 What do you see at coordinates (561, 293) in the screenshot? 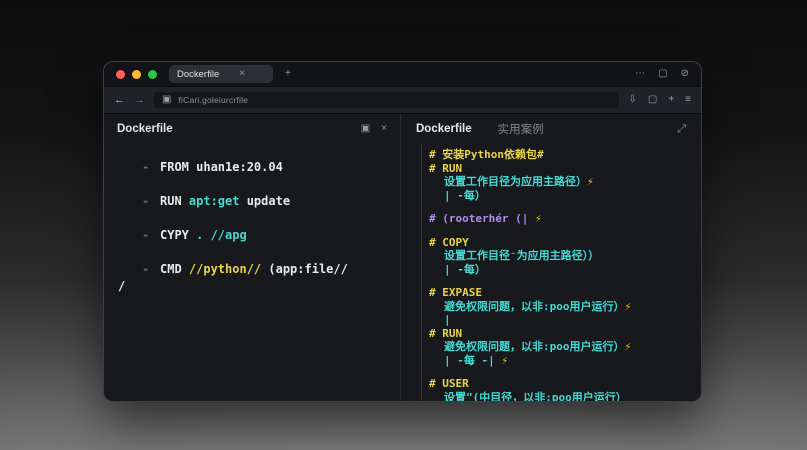
I see `code-line: # EXPASE` at bounding box center [561, 293].